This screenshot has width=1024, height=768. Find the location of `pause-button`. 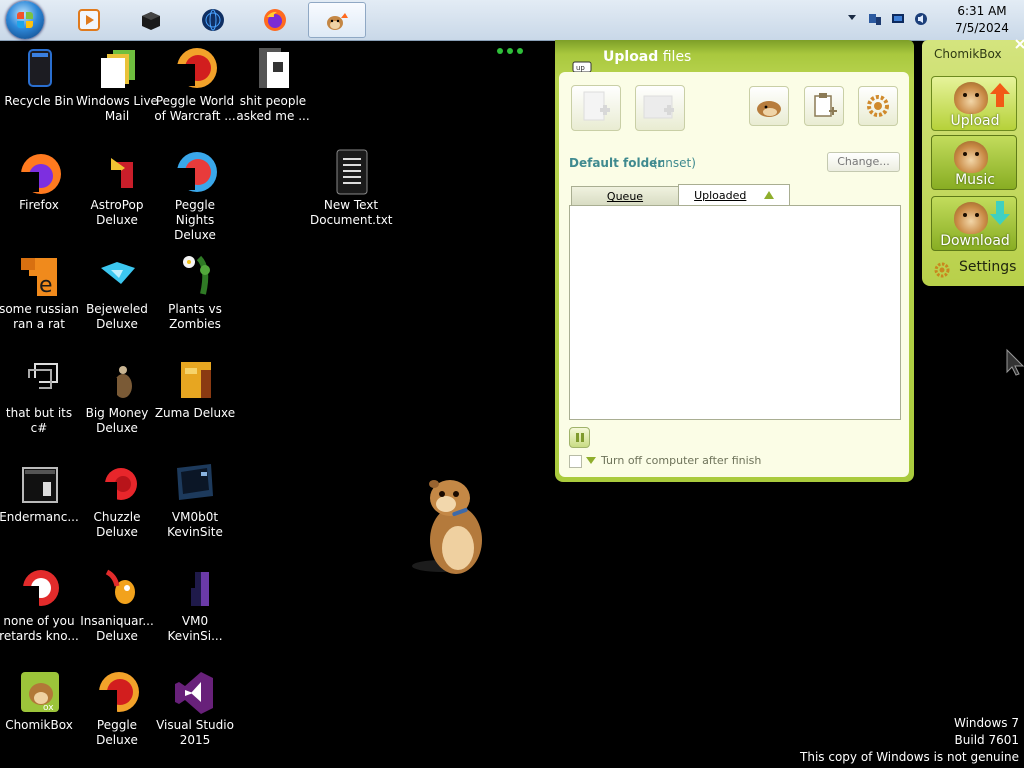

pause-button is located at coordinates (579, 437).